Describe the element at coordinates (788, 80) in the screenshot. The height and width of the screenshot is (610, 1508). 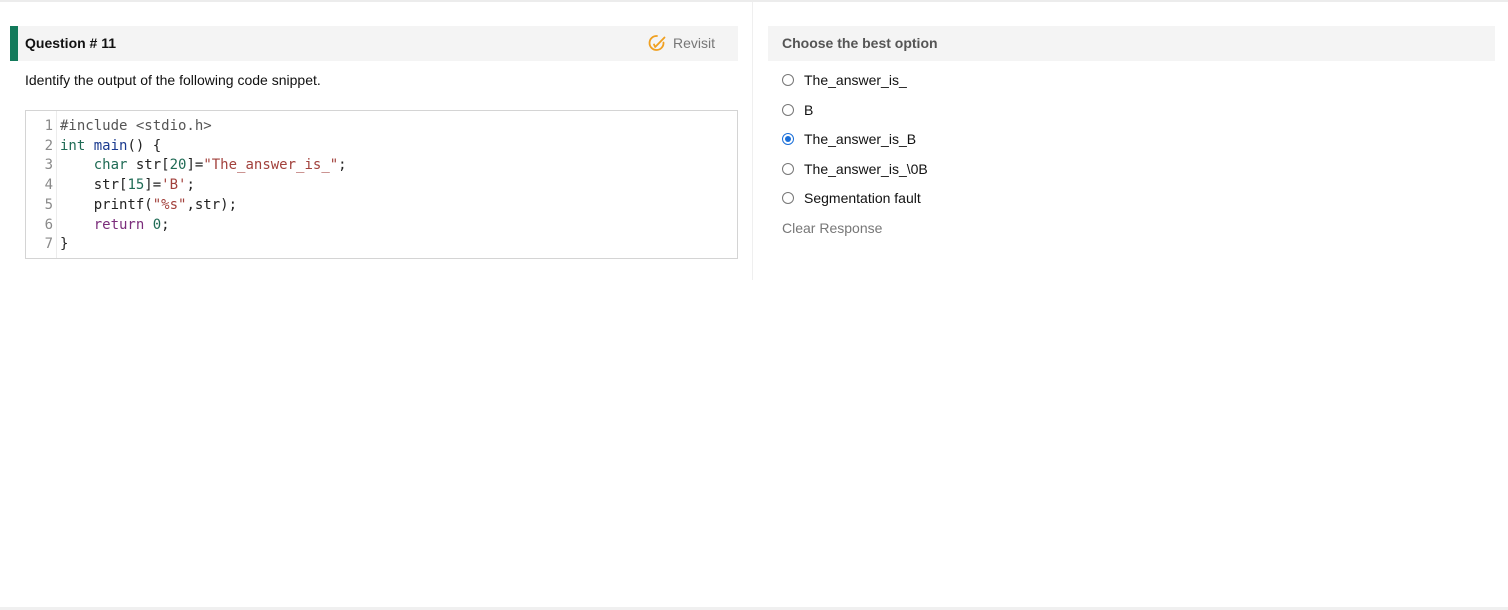
I see `option-1-radio` at that location.